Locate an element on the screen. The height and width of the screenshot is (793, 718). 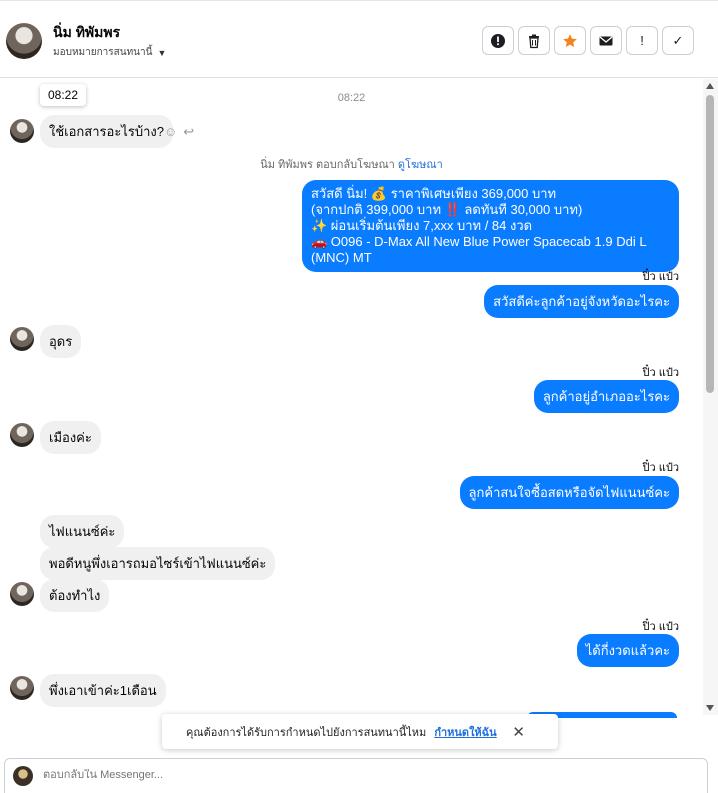
message-outgoing: ลูกค้าอยู่อำเภออะไรคะ is located at coordinates (606, 396).